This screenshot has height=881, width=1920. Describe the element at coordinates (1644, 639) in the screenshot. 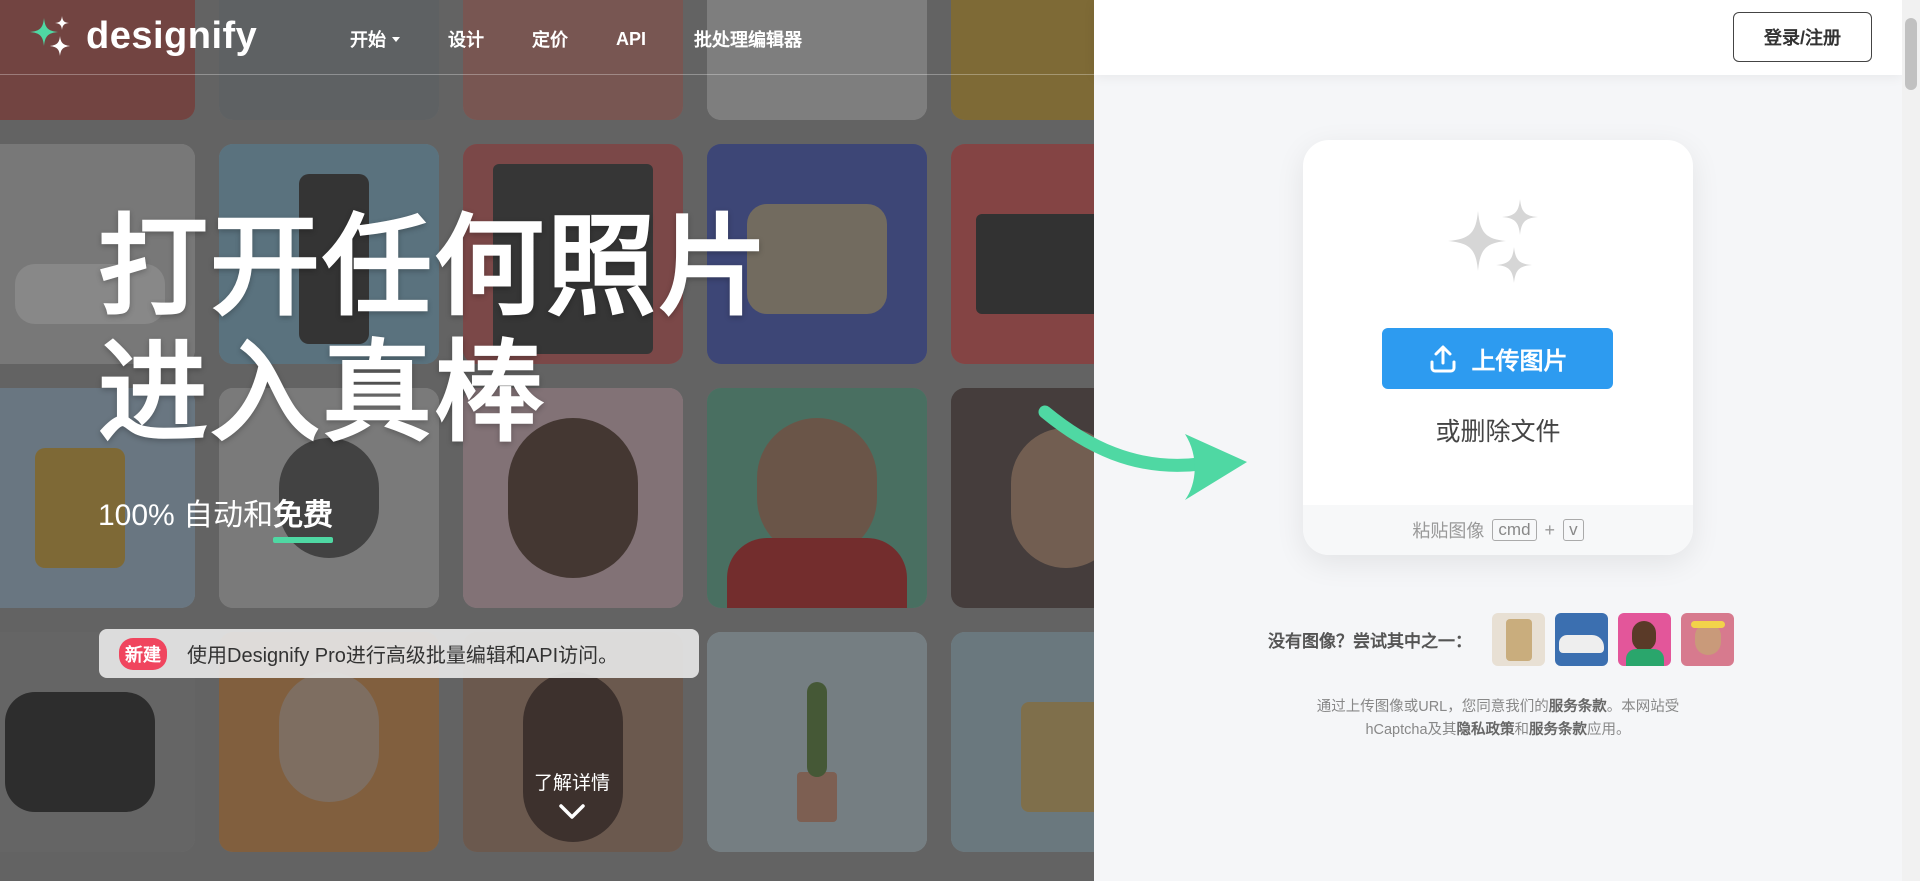

I see `sample-image-man` at that location.